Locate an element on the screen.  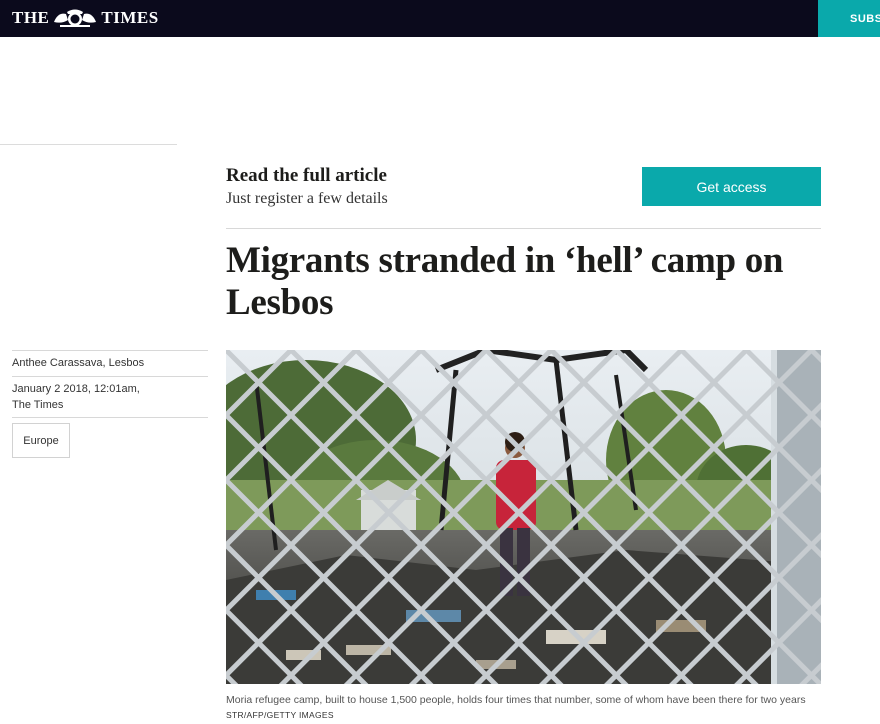
image-credit: STR/AFP/GETTY IMAGES is located at coordinates (280, 715).